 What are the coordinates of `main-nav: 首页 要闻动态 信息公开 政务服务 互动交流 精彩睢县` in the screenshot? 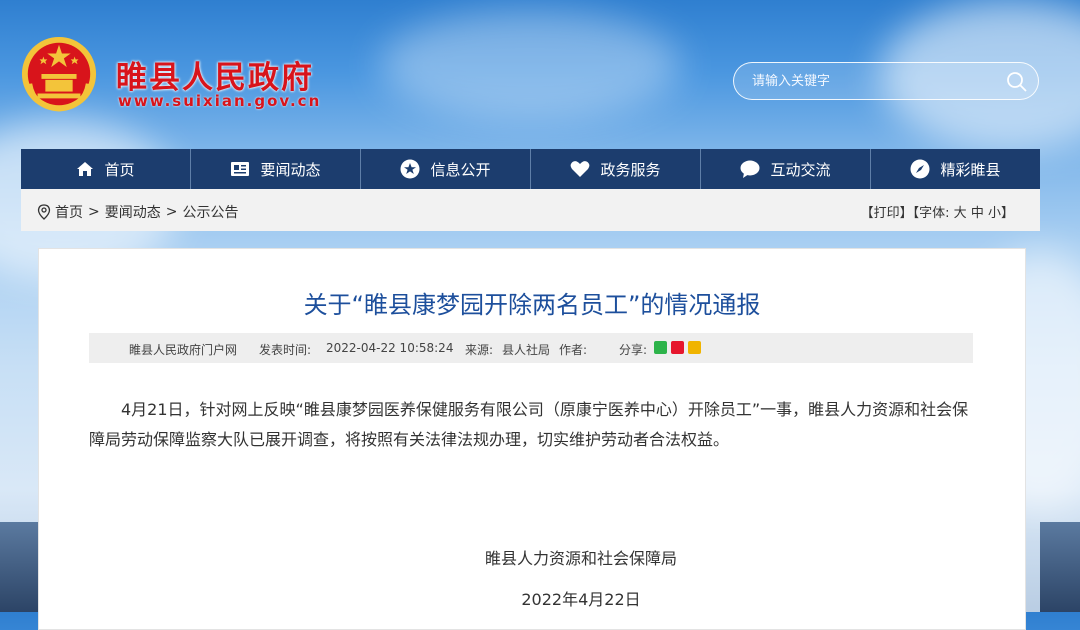 It's located at (530, 169).